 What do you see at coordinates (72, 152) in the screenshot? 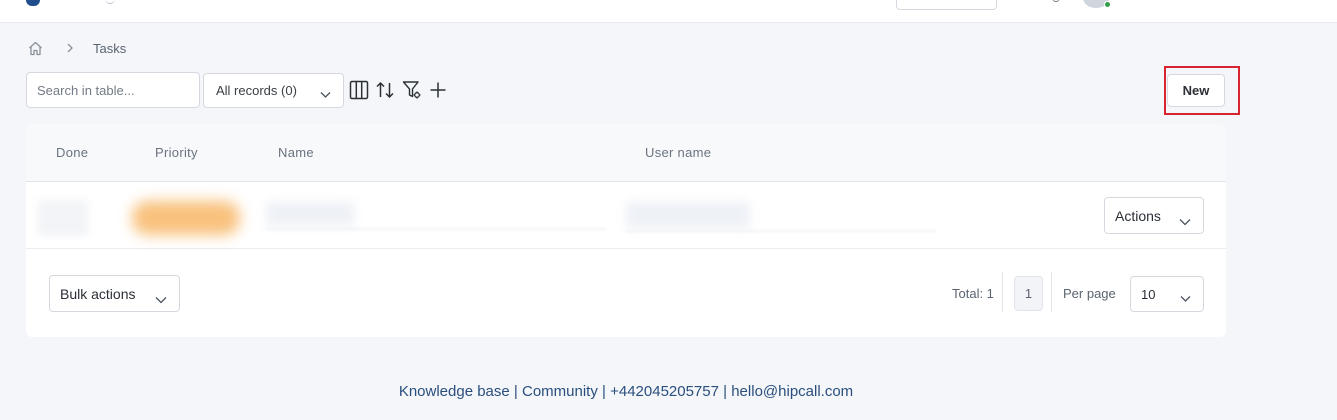
I see `column-header-done: Done` at bounding box center [72, 152].